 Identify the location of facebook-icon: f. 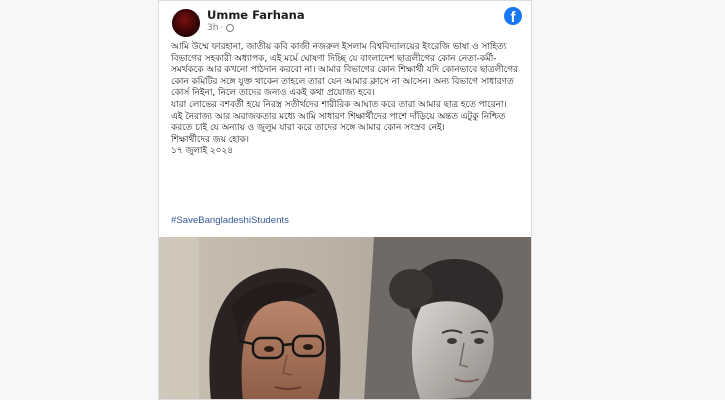
(513, 16).